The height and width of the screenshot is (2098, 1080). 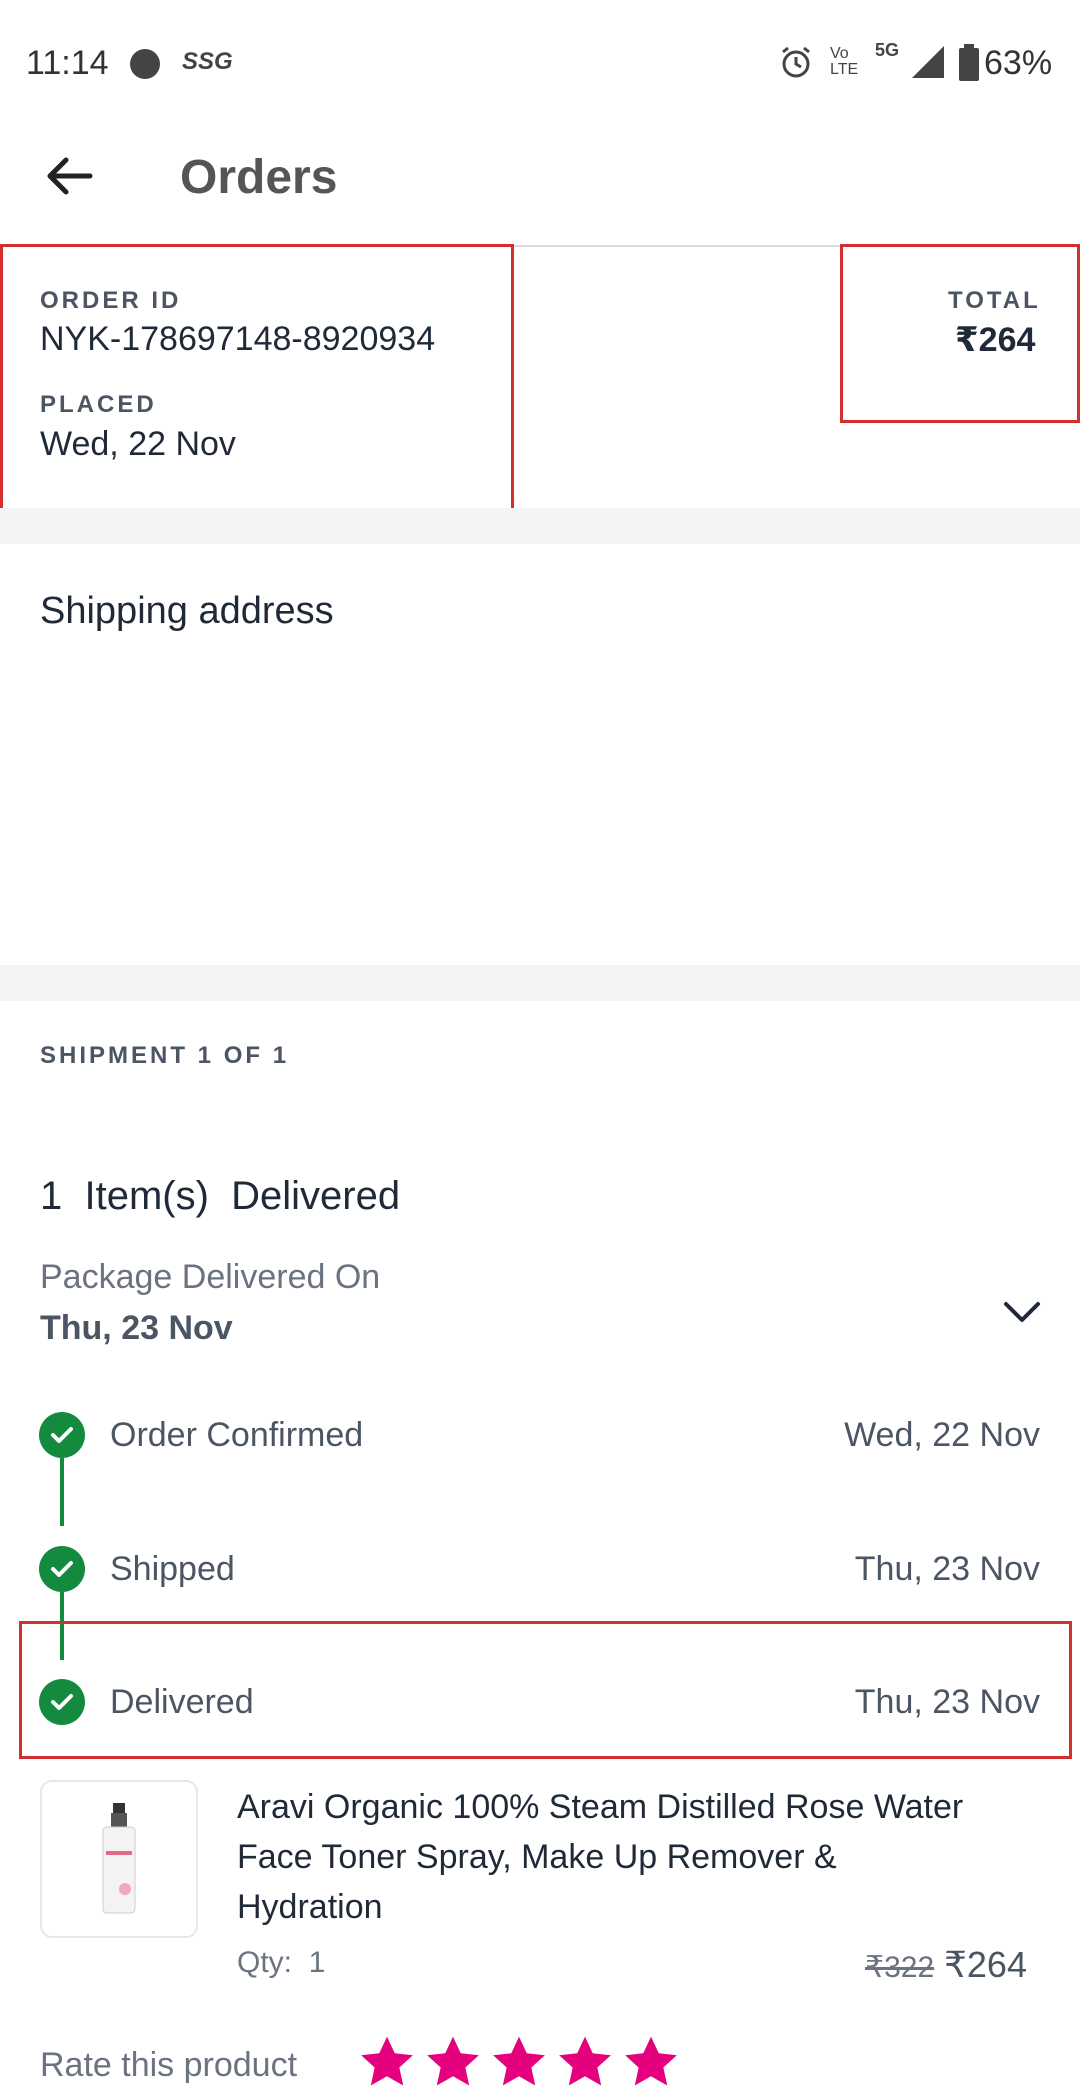 What do you see at coordinates (310, 1907) in the screenshot?
I see `product-name-line: Hydration` at bounding box center [310, 1907].